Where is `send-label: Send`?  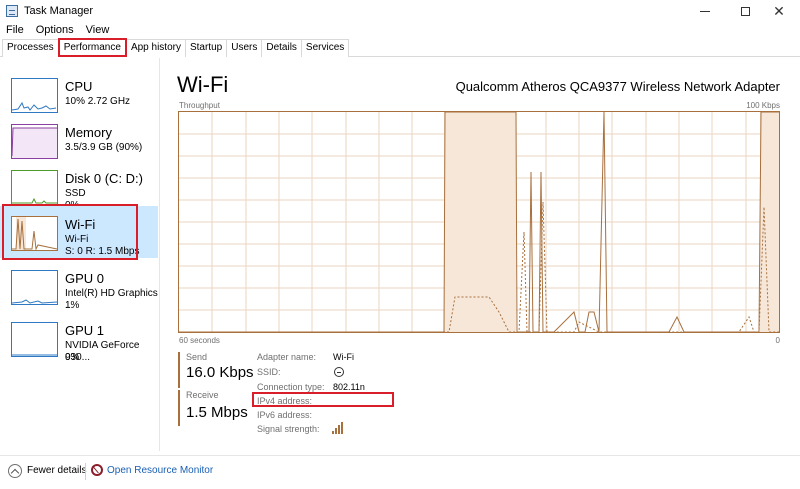 send-label: Send is located at coordinates (197, 357).